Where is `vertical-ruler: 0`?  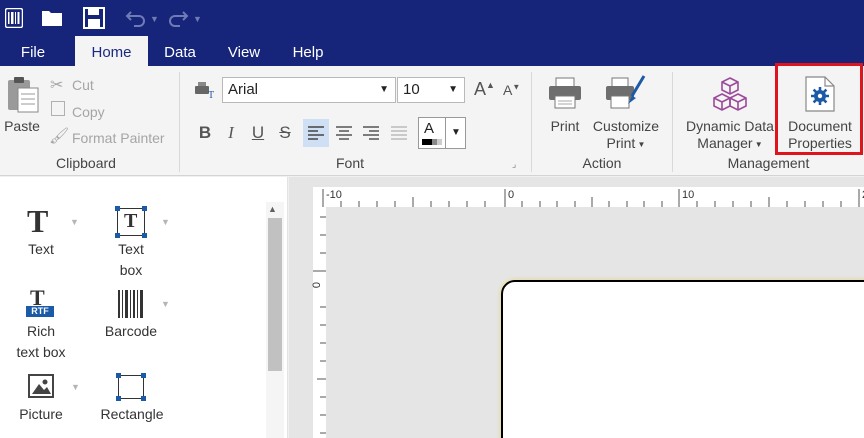 vertical-ruler: 0 is located at coordinates (318, 322).